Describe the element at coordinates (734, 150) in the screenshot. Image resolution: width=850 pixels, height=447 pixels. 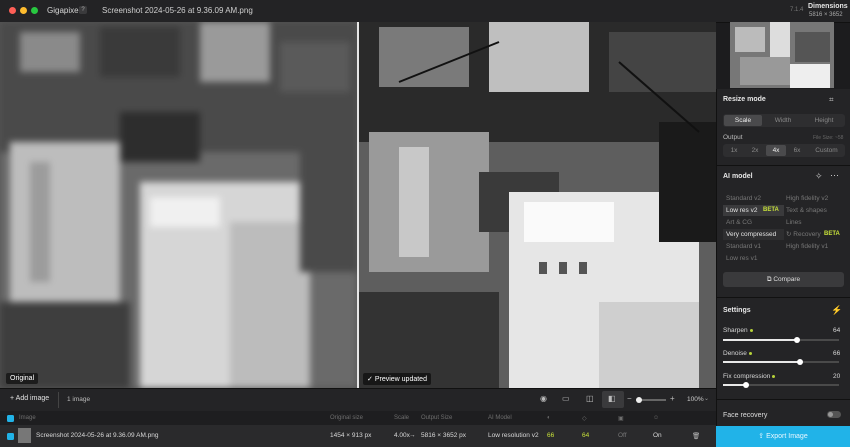
I see `scale-1x: 1x` at that location.